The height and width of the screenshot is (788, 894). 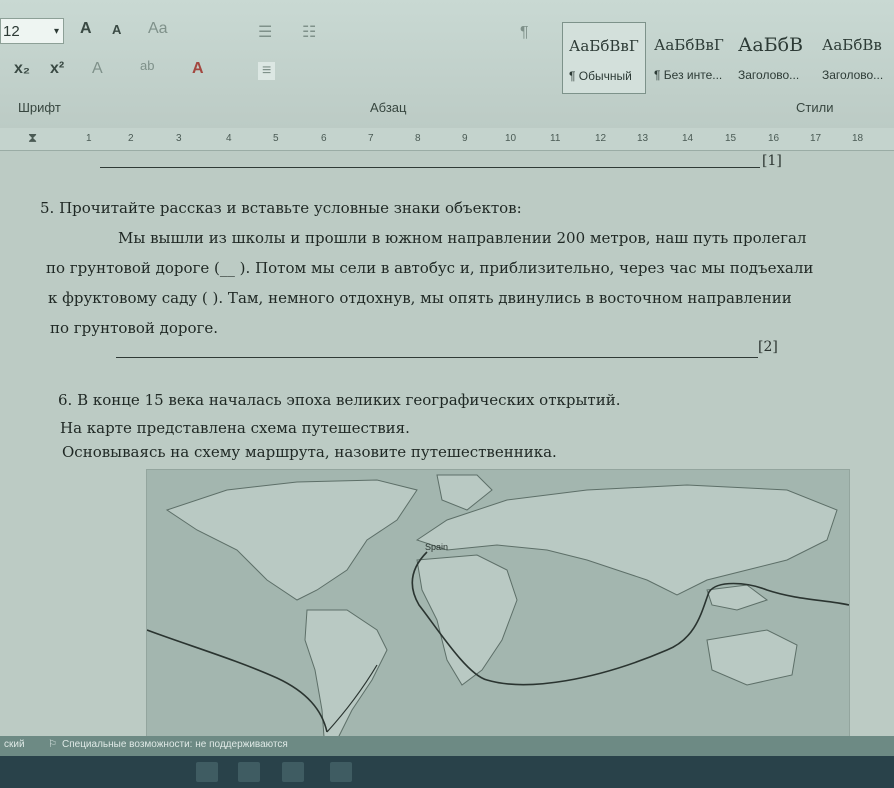 I want to click on superscript-button: x², so click(x=57, y=69).